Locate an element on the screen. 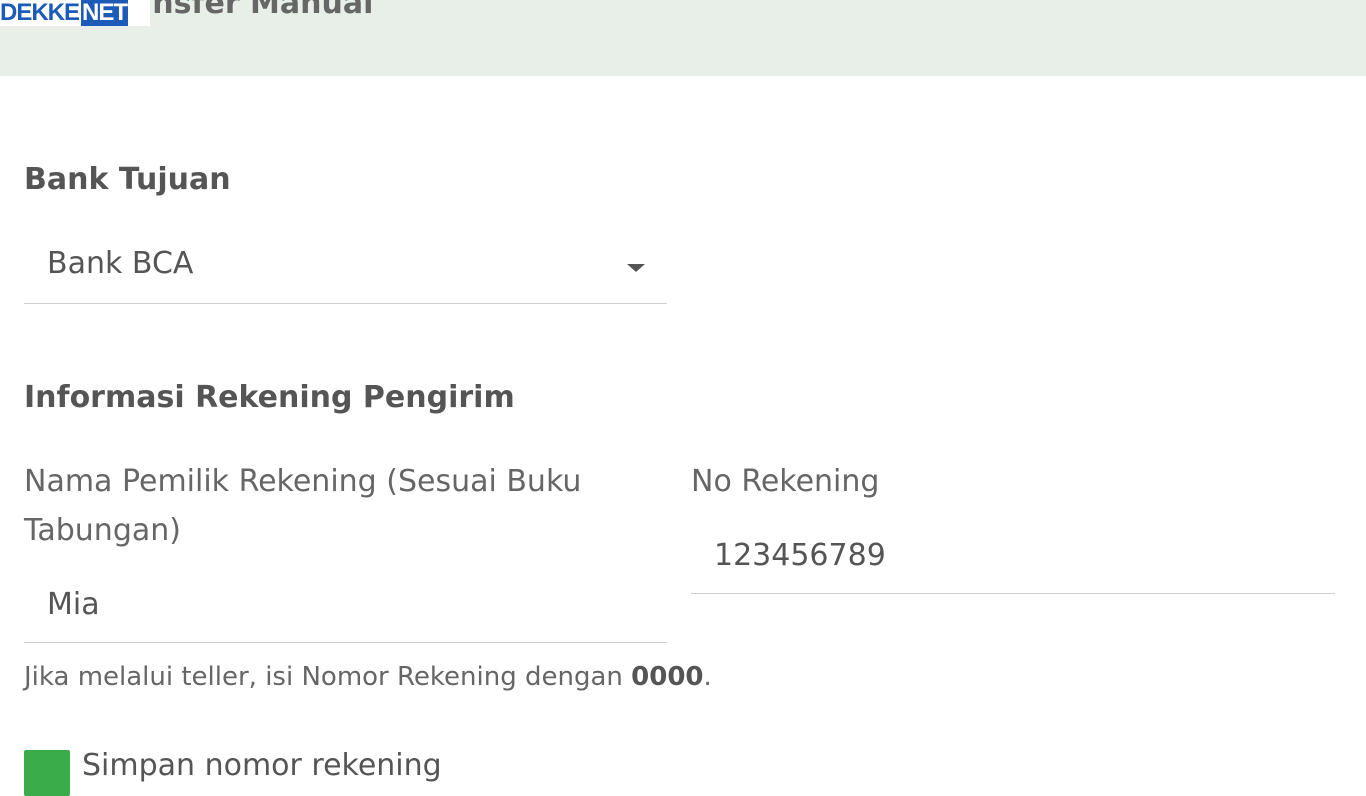 This screenshot has height=796, width=1366. helper-end: . is located at coordinates (707, 677).